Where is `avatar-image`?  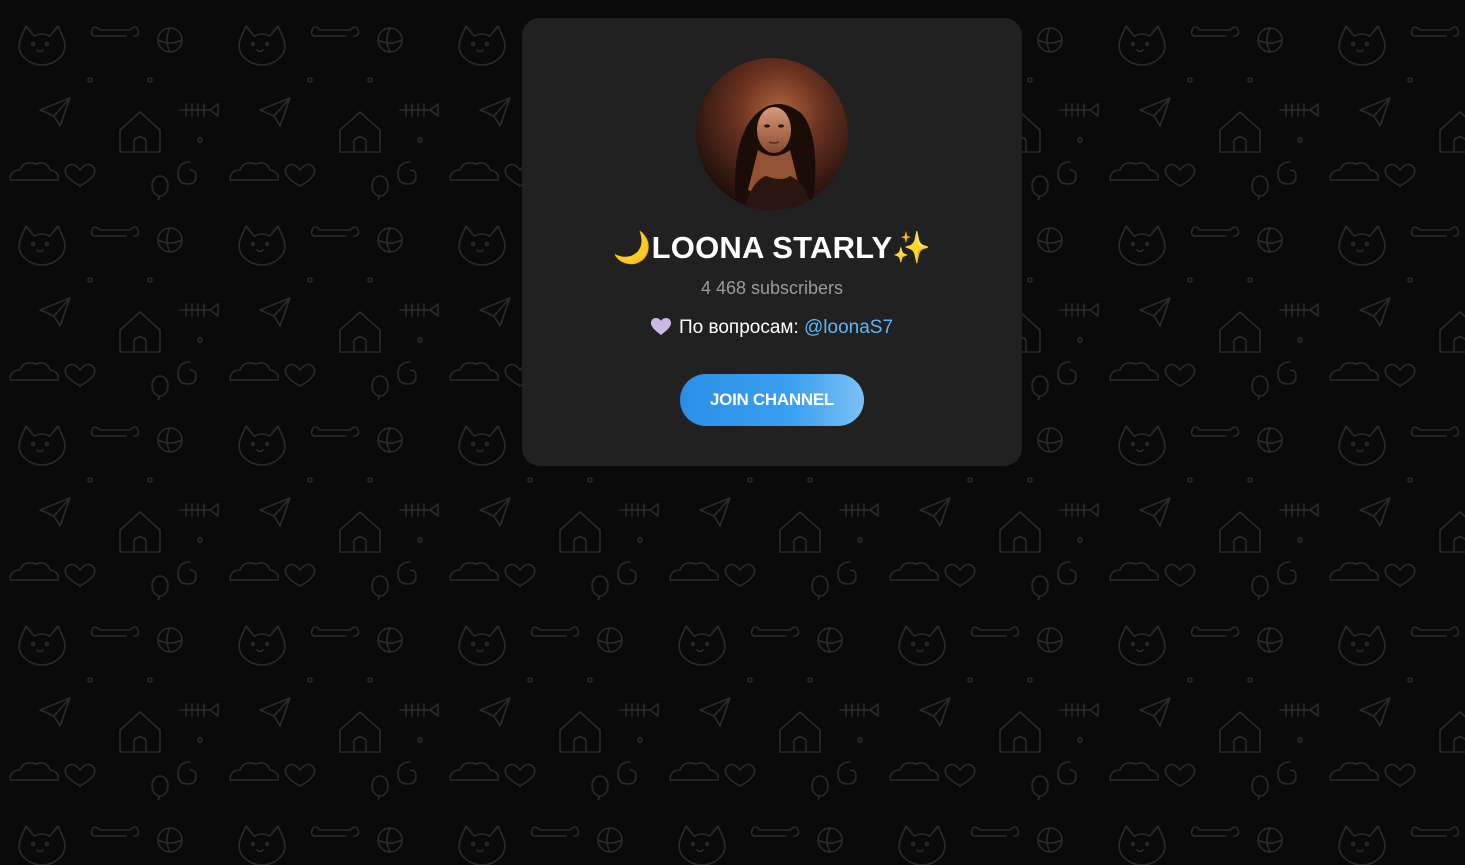 avatar-image is located at coordinates (772, 134).